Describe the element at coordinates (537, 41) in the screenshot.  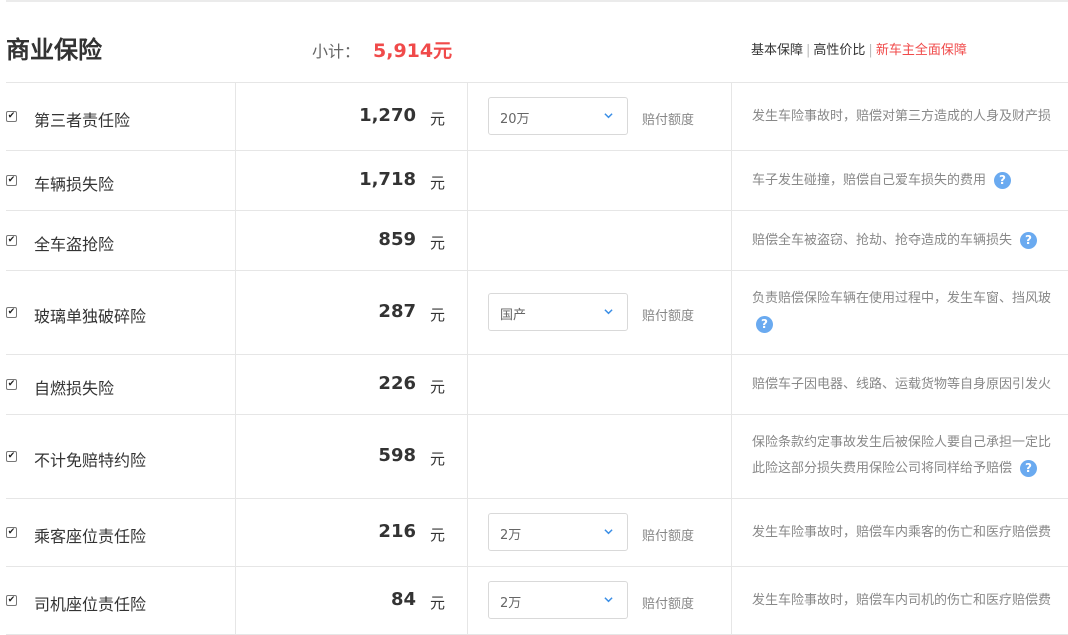
I see `commercial-insurance-header: 商业保险 小计： 5,914元 基本保障 | 高性价比 | 新车主全面保障` at that location.